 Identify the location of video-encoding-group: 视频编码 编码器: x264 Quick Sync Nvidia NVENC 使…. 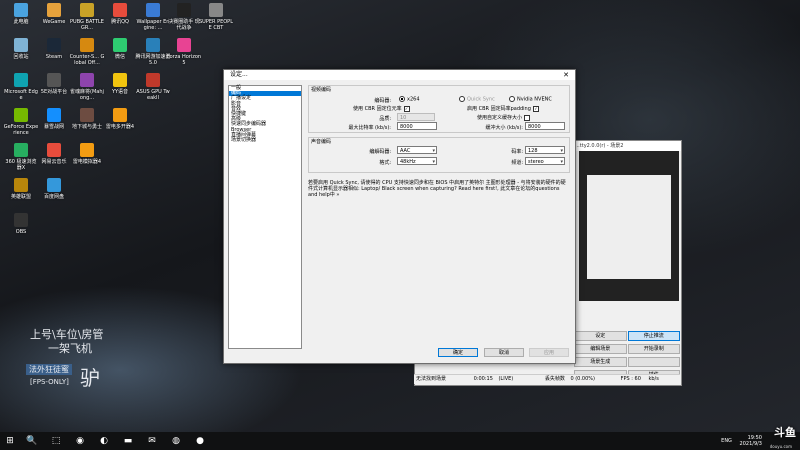
(439, 109).